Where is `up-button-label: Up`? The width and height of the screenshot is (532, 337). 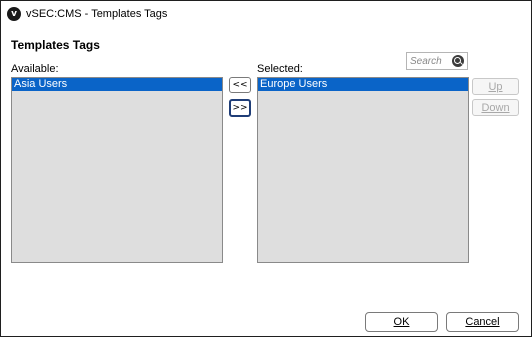 up-button-label: Up is located at coordinates (495, 86).